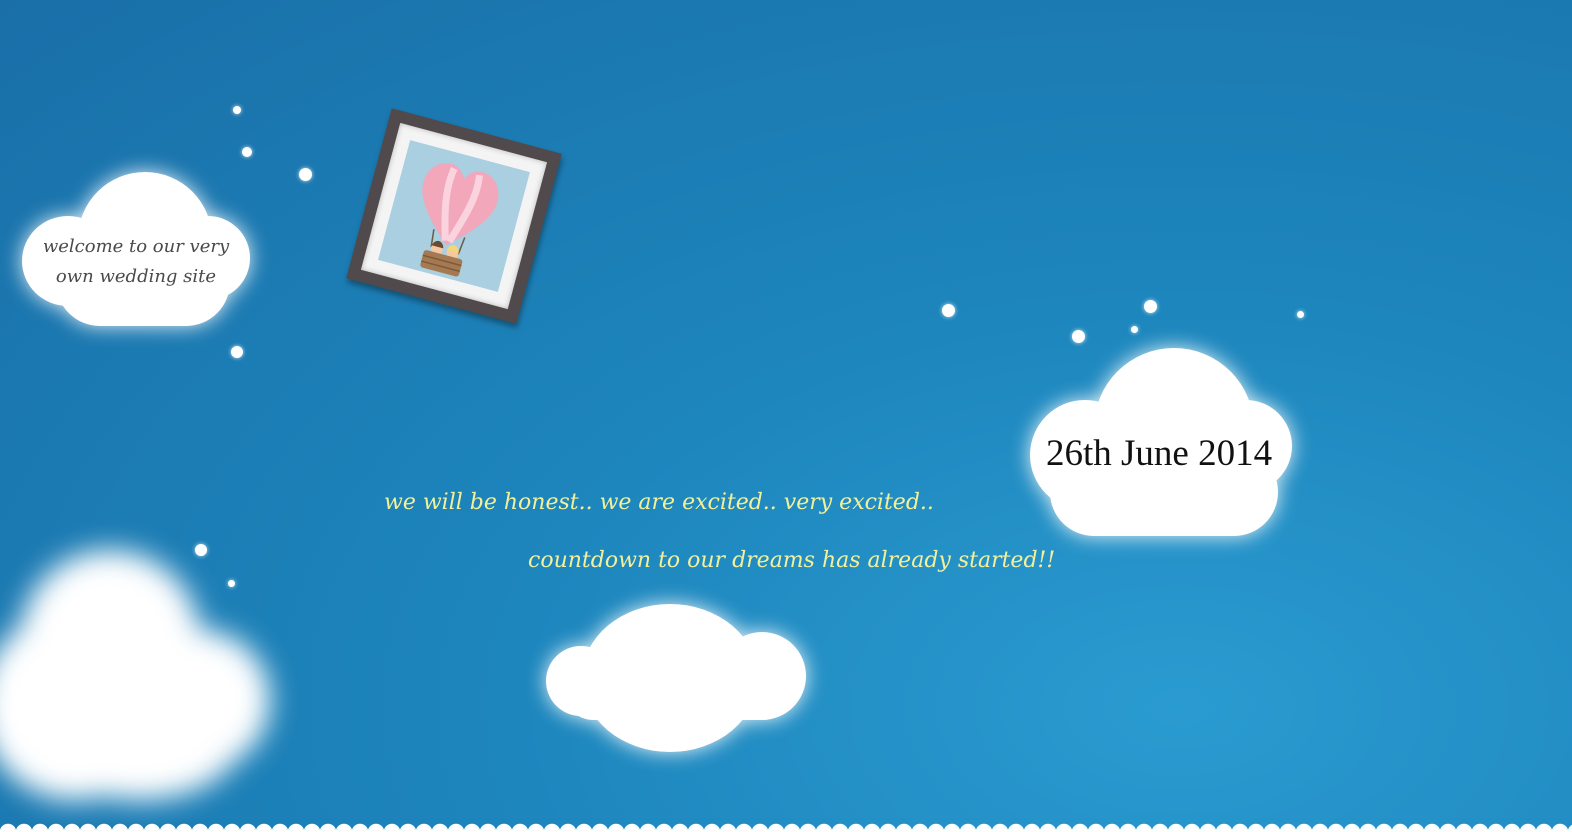  What do you see at coordinates (140, 680) in the screenshot?
I see `foreground-cloud` at bounding box center [140, 680].